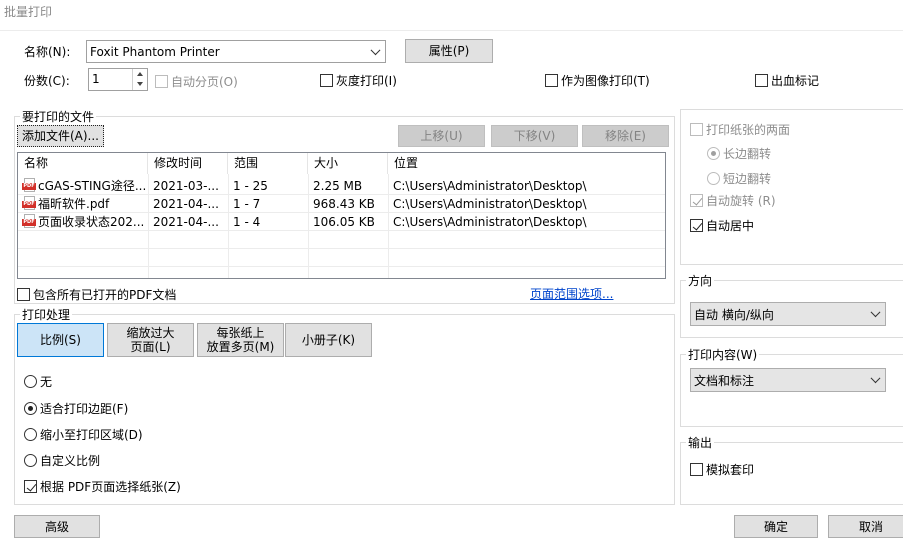  Describe the element at coordinates (150, 333) in the screenshot. I see `tab-fit-line1: 缩放过大` at that location.